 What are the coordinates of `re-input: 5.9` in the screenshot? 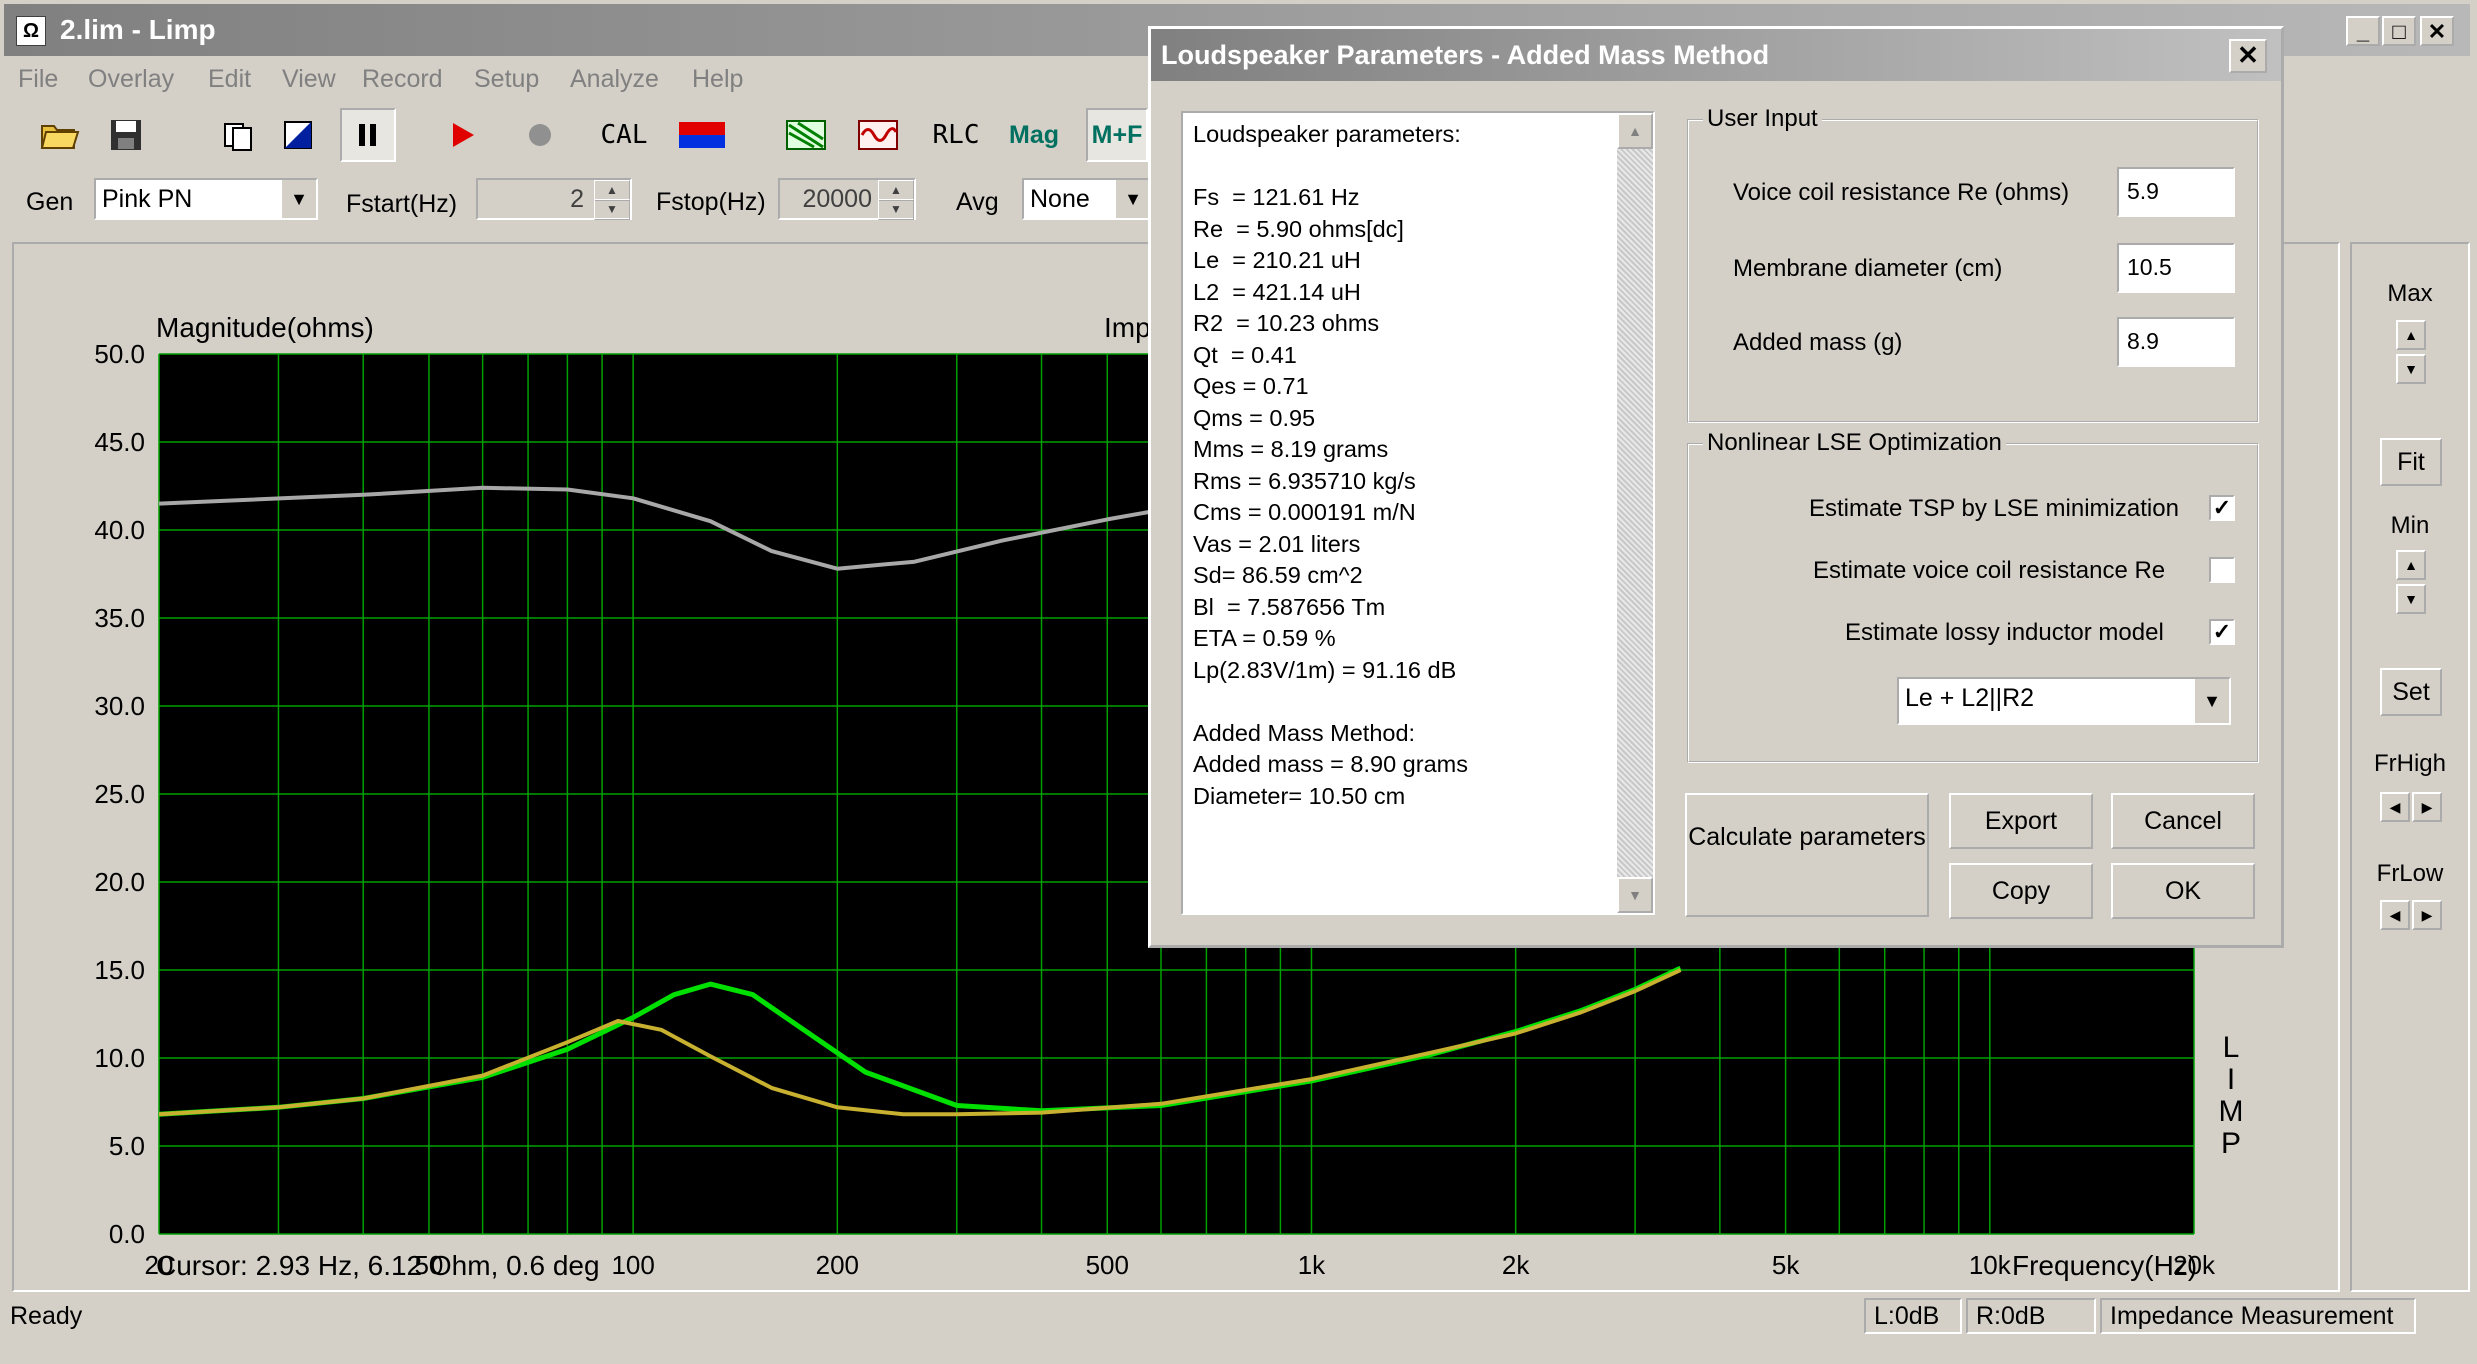 It's located at (2176, 192).